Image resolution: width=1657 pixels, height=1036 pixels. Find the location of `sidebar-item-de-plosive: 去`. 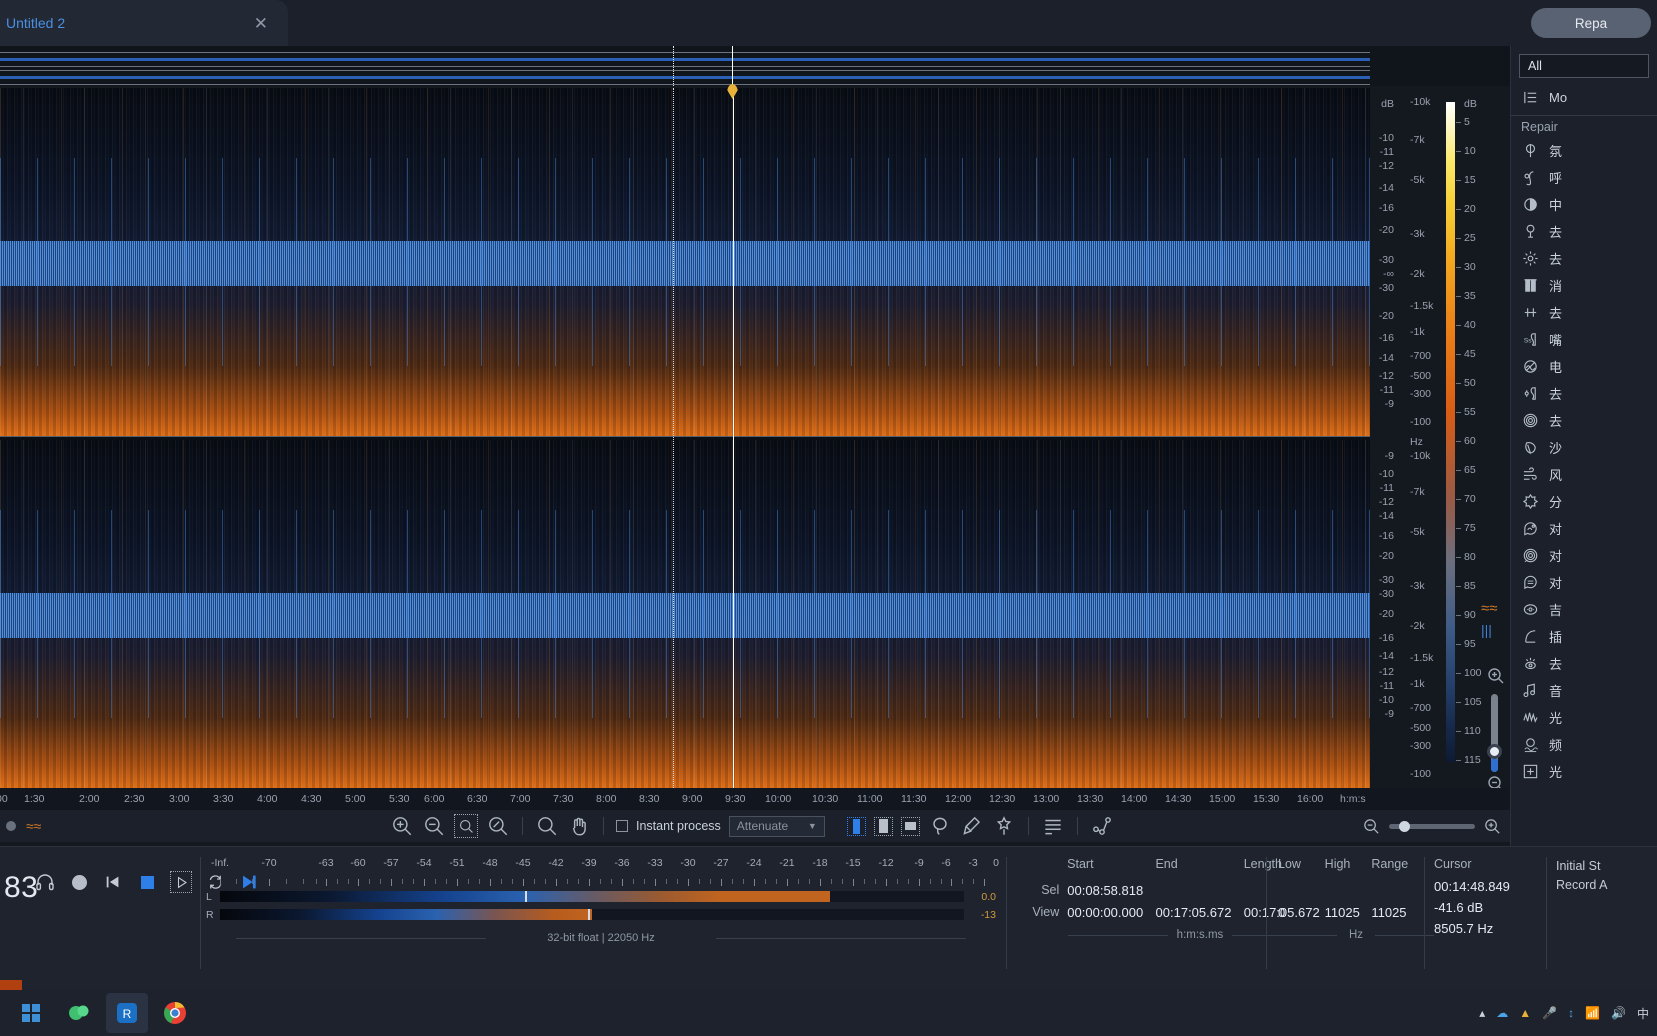

sidebar-item-de-plosive: 去 is located at coordinates (1584, 393).